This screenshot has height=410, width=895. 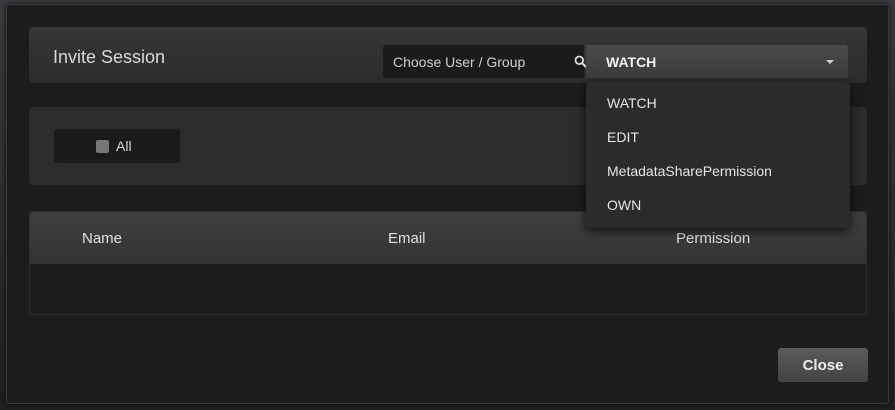 What do you see at coordinates (109, 57) in the screenshot?
I see `dialog-title: Invite Session` at bounding box center [109, 57].